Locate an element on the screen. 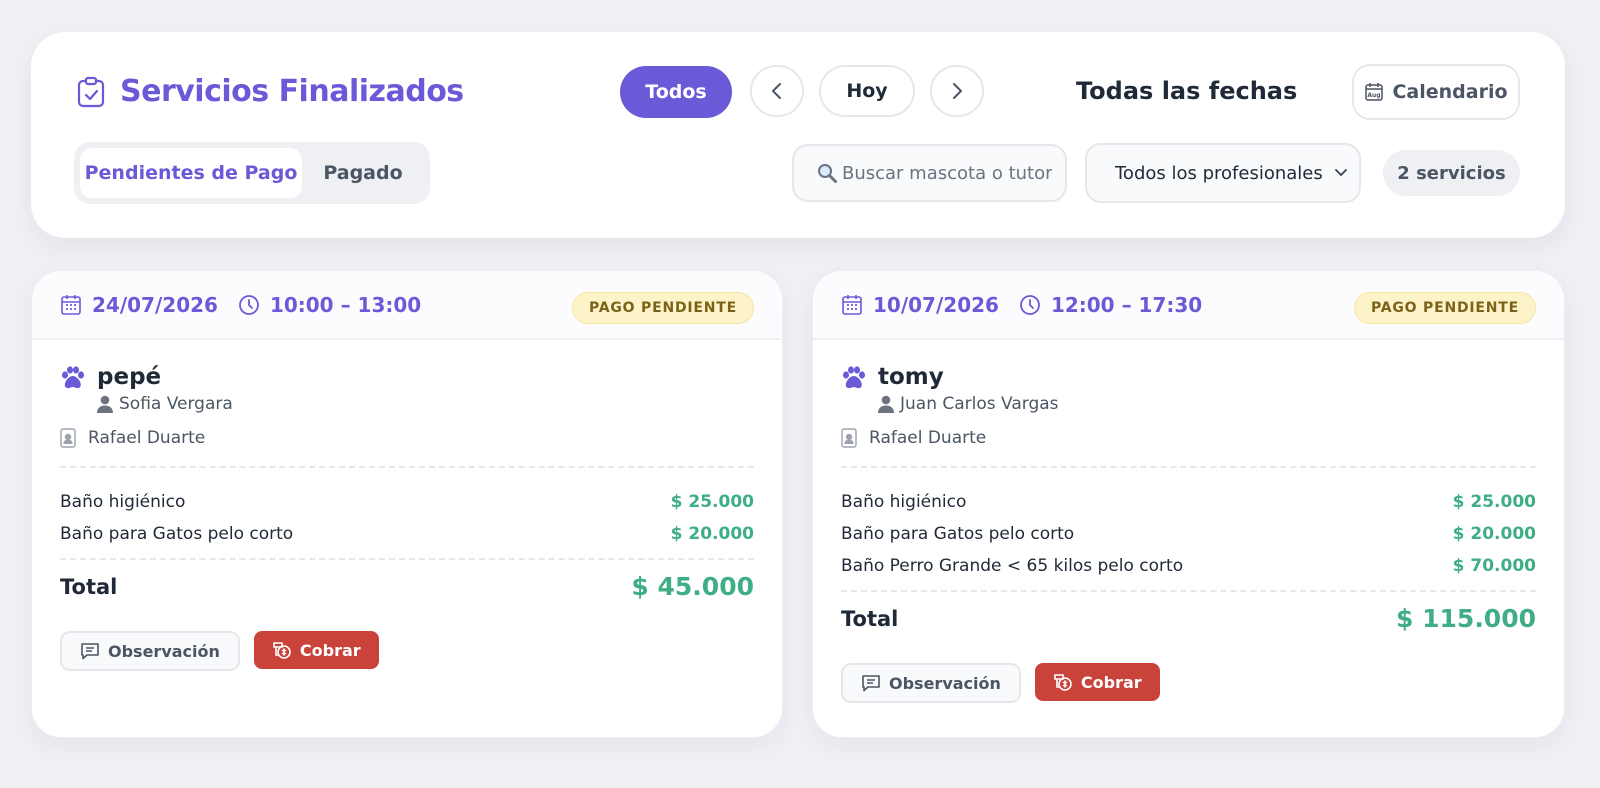 The width and height of the screenshot is (1600, 788). tutor-name: Sofia Vergara is located at coordinates (176, 404).